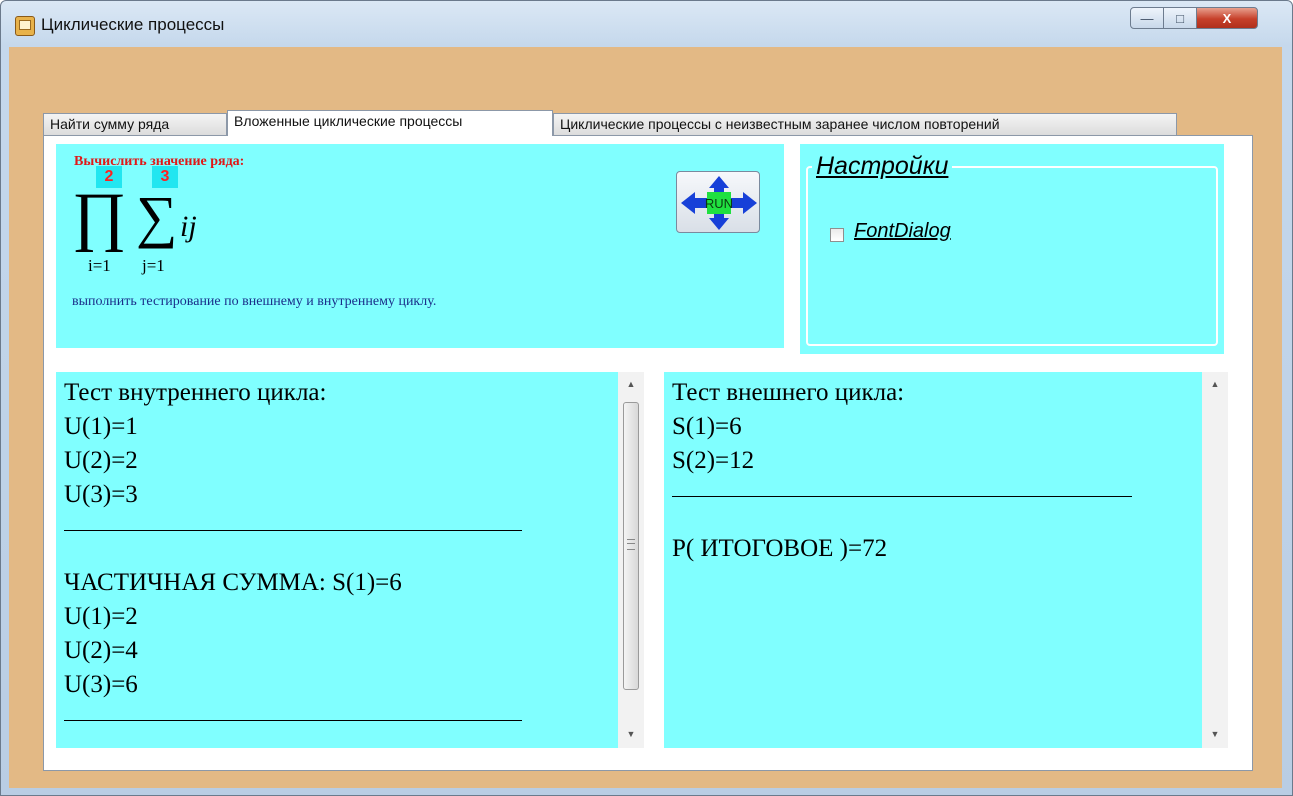 The image size is (1293, 796). I want to click on outer-lower-limit: i=1, so click(99, 265).